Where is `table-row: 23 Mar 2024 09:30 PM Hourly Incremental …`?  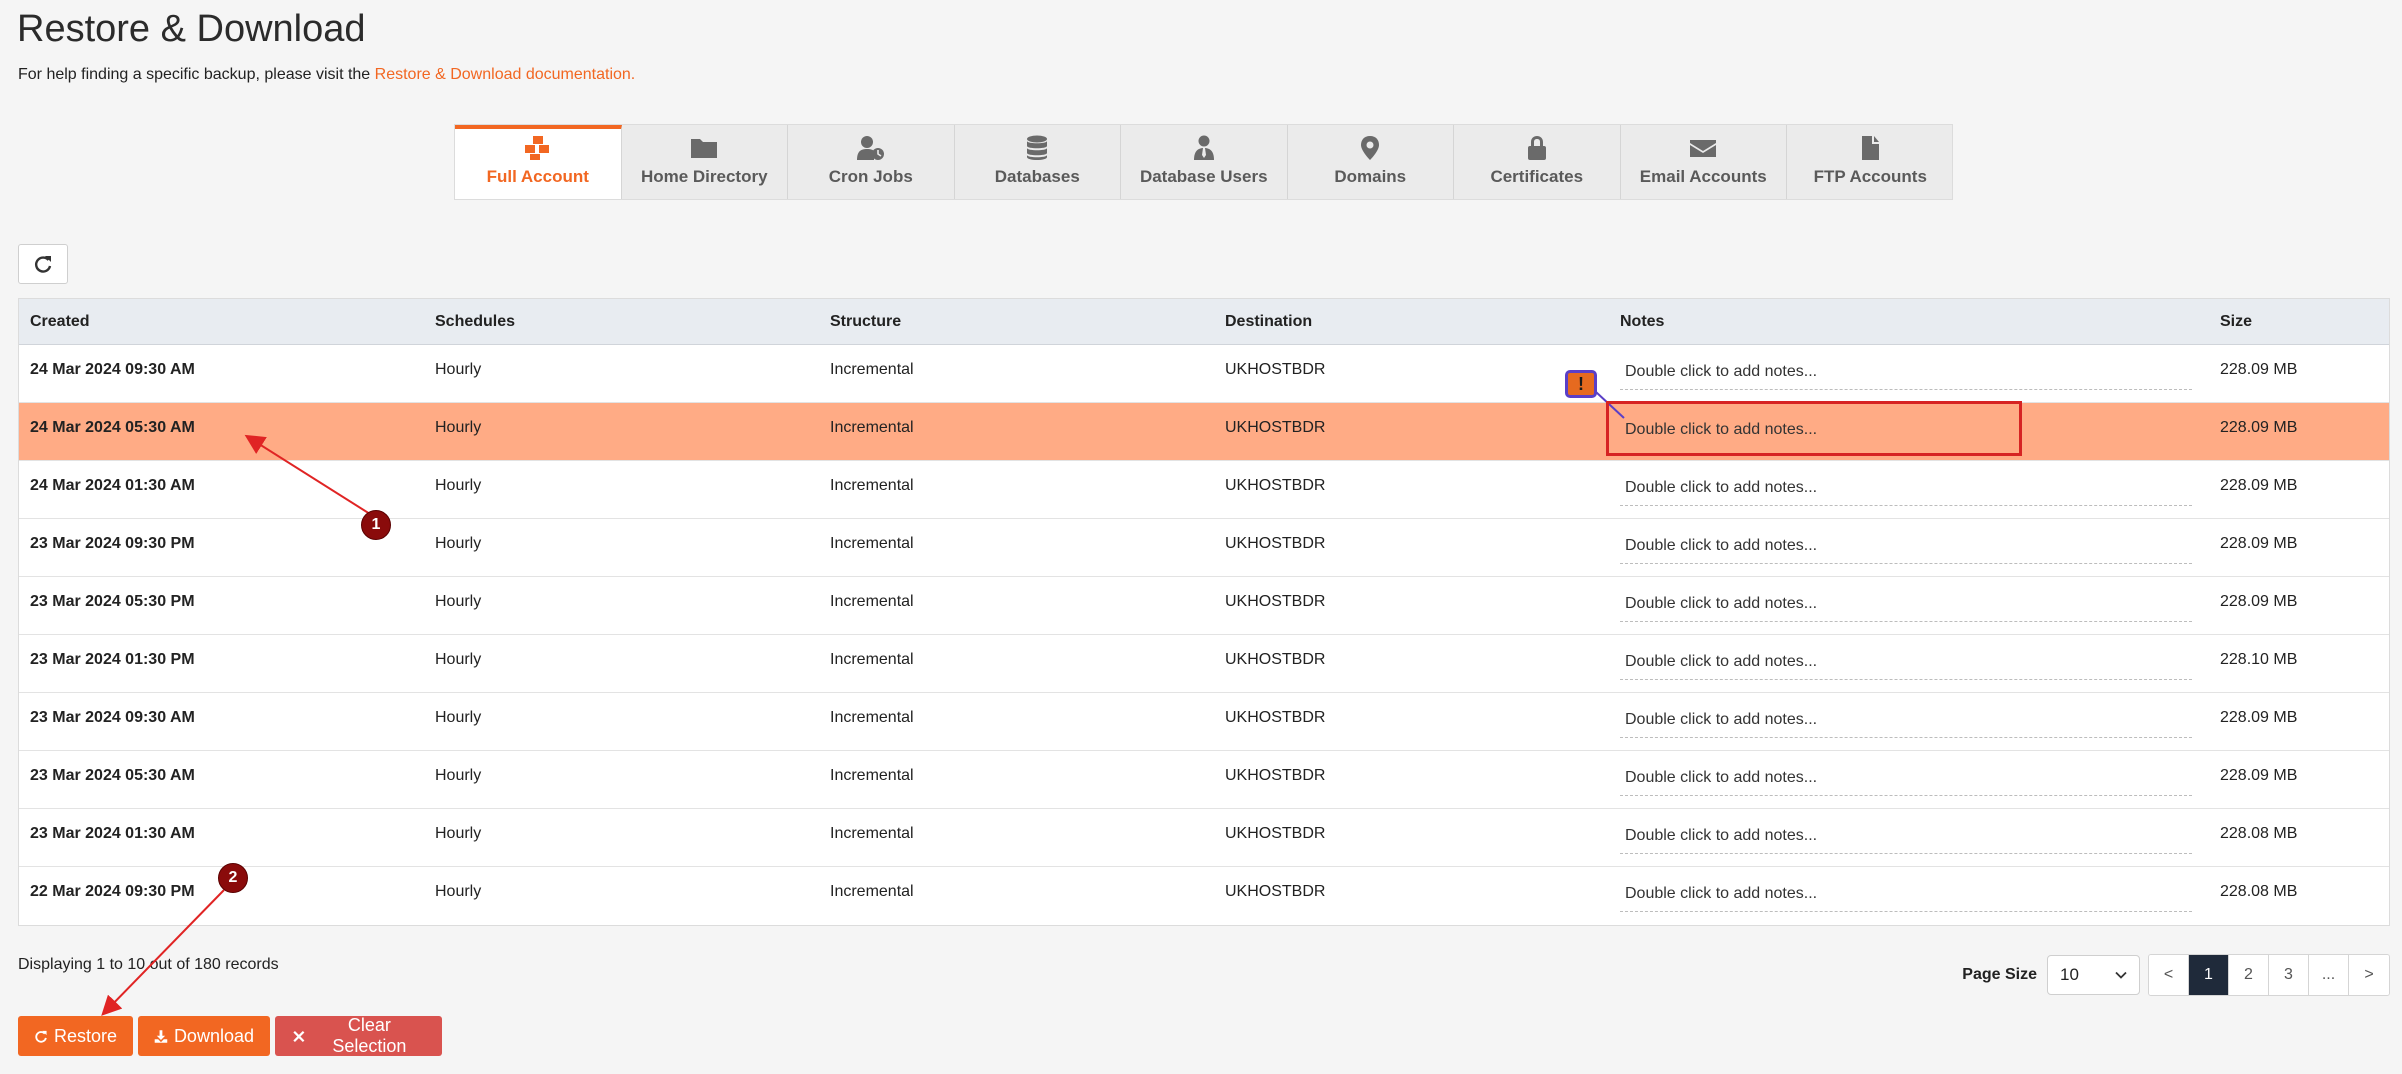 table-row: 23 Mar 2024 09:30 PM Hourly Incremental … is located at coordinates (1204, 548).